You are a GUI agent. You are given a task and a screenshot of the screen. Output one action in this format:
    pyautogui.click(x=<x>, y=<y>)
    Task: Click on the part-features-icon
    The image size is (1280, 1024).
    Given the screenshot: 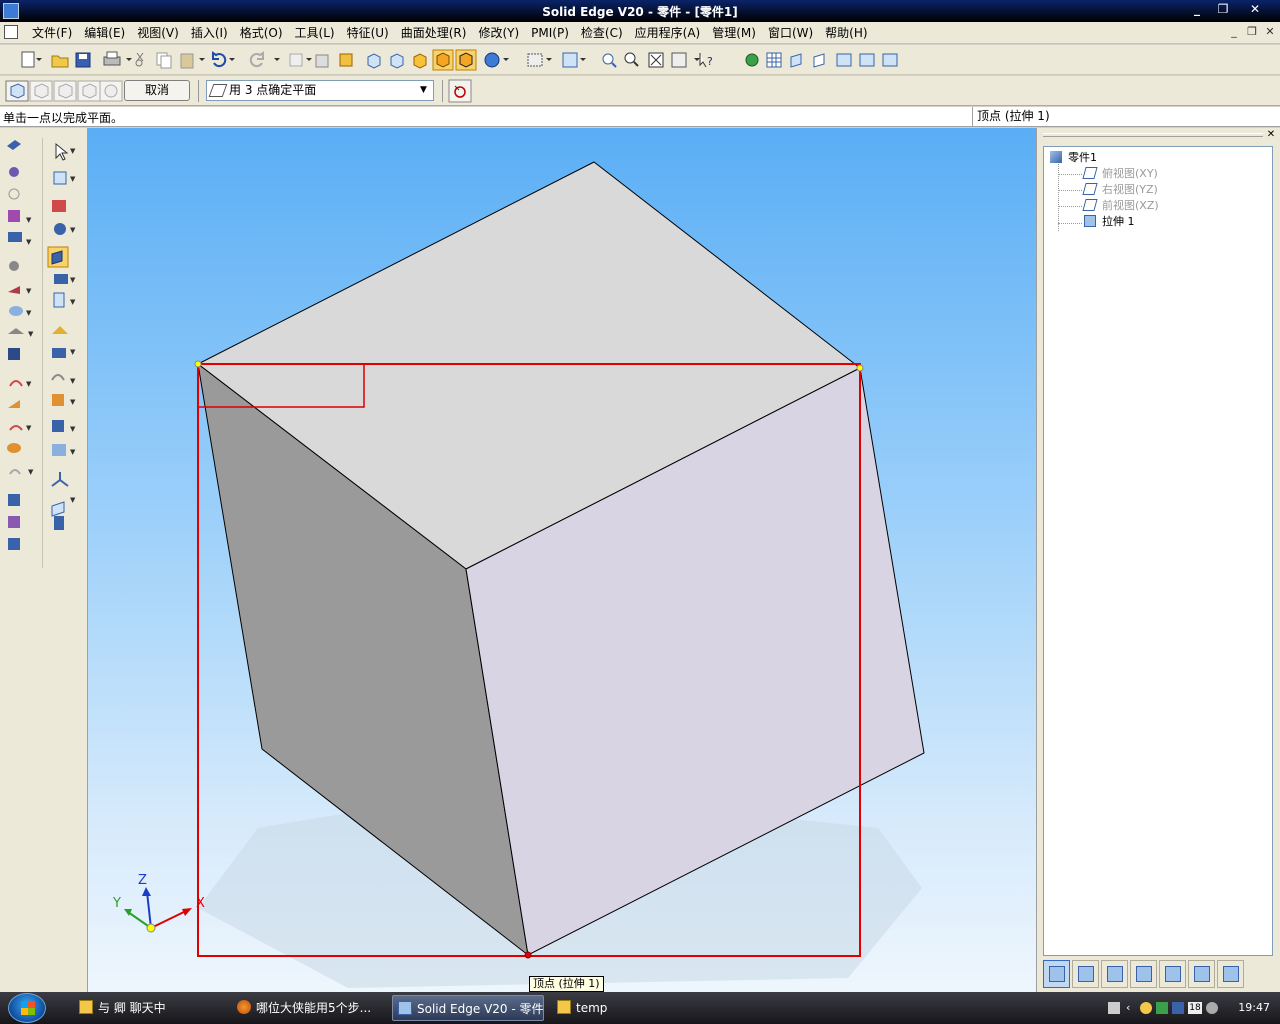 What is the action you would take?
    pyautogui.click(x=59, y=206)
    